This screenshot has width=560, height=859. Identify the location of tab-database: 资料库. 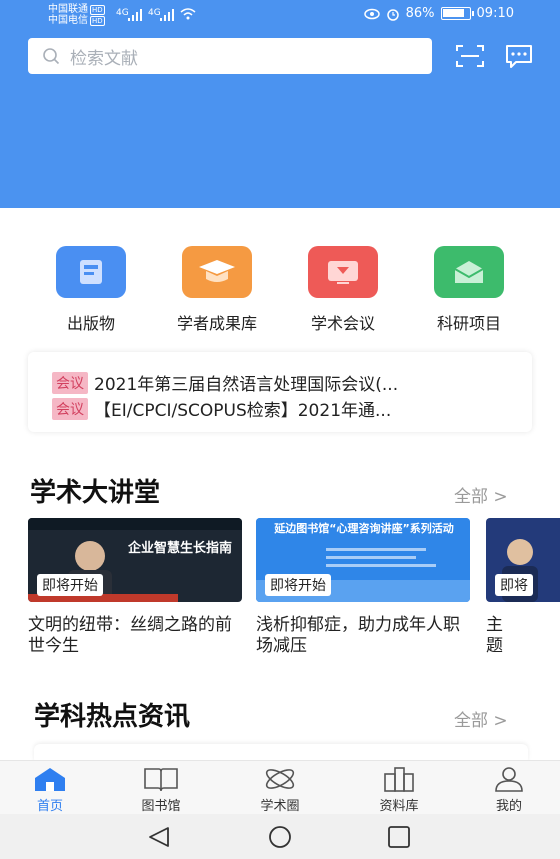
(399, 789).